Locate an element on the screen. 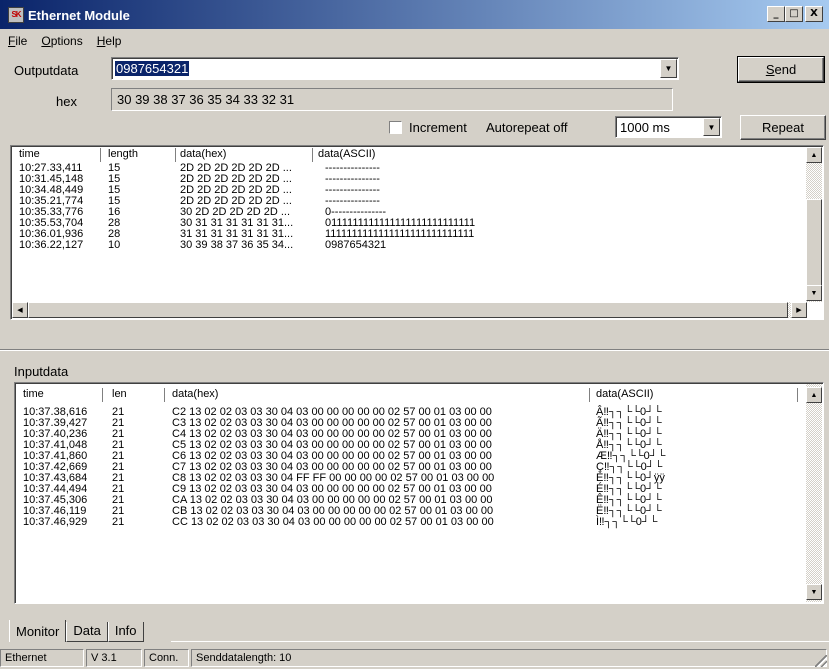  maximize-button: □ is located at coordinates (794, 14).